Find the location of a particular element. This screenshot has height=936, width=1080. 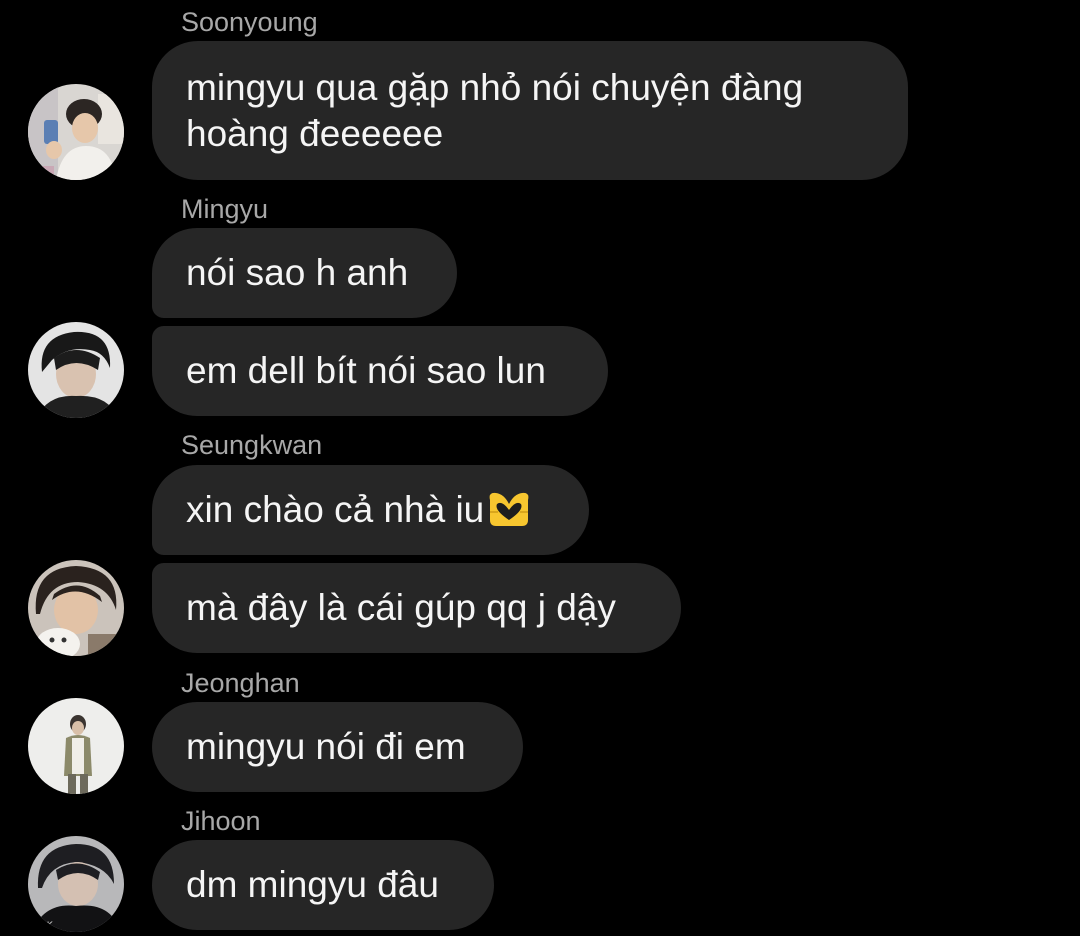

avatar-jihoon: NK is located at coordinates (76, 884).